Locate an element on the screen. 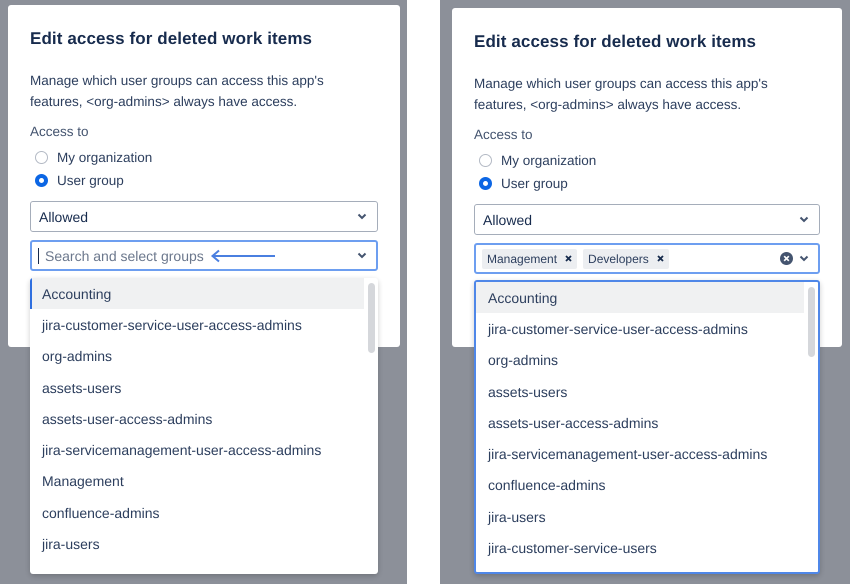 The image size is (850, 584). group-select: Search and select groups is located at coordinates (204, 255).